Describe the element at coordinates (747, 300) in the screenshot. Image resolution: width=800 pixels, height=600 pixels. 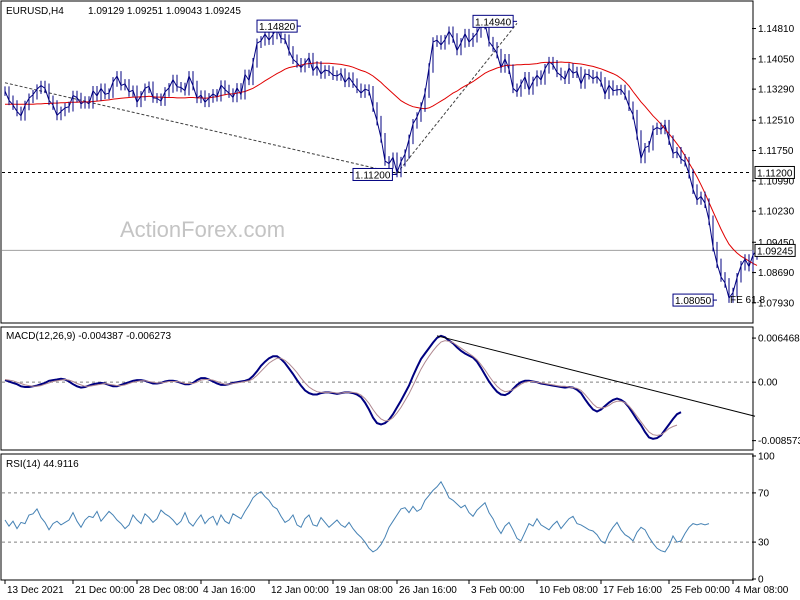
I see `fe-label: FE 61.8` at that location.